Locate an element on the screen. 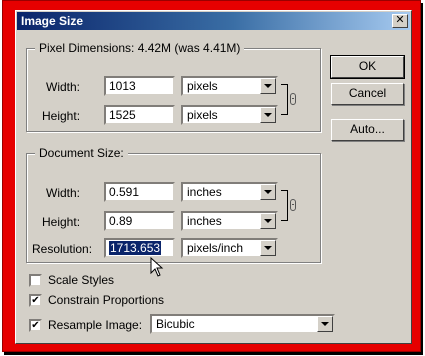 Image resolution: width=425 pixels, height=356 pixels. resolution-value-selected: 1713.653 is located at coordinates (135, 248).